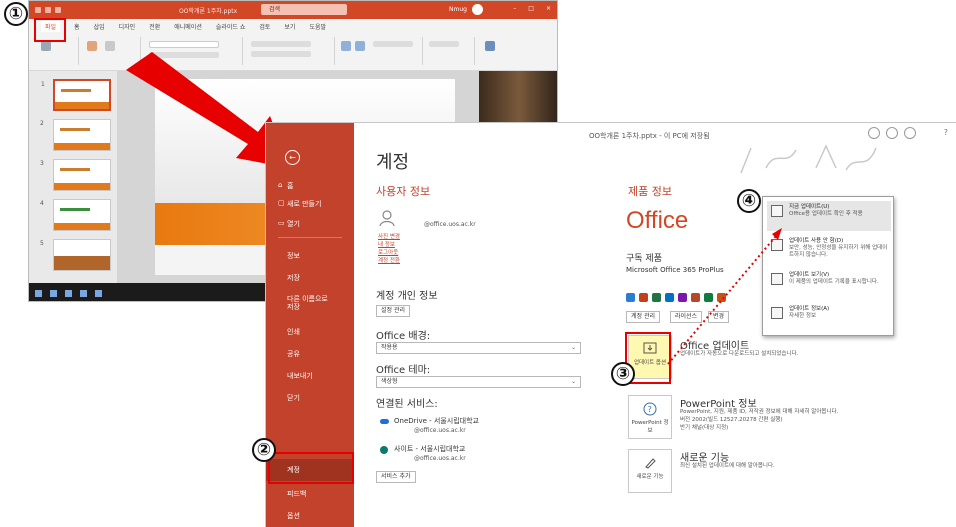 Image resolution: width=956 pixels, height=527 pixels. What do you see at coordinates (816, 241) in the screenshot?
I see `menu-item-title: 업데이트 사용 안 함(D)` at bounding box center [816, 241].